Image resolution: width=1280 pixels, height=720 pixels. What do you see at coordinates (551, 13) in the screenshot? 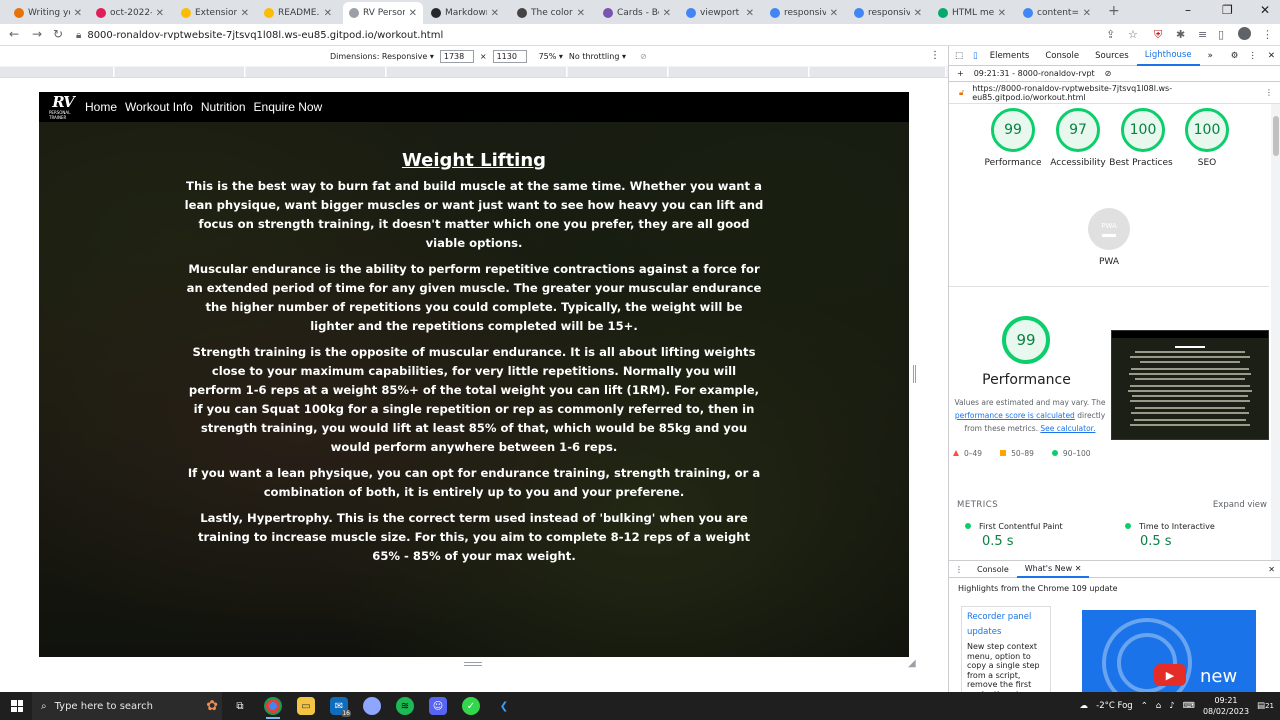
I see `browser-tab: The color s ✕` at bounding box center [551, 13].